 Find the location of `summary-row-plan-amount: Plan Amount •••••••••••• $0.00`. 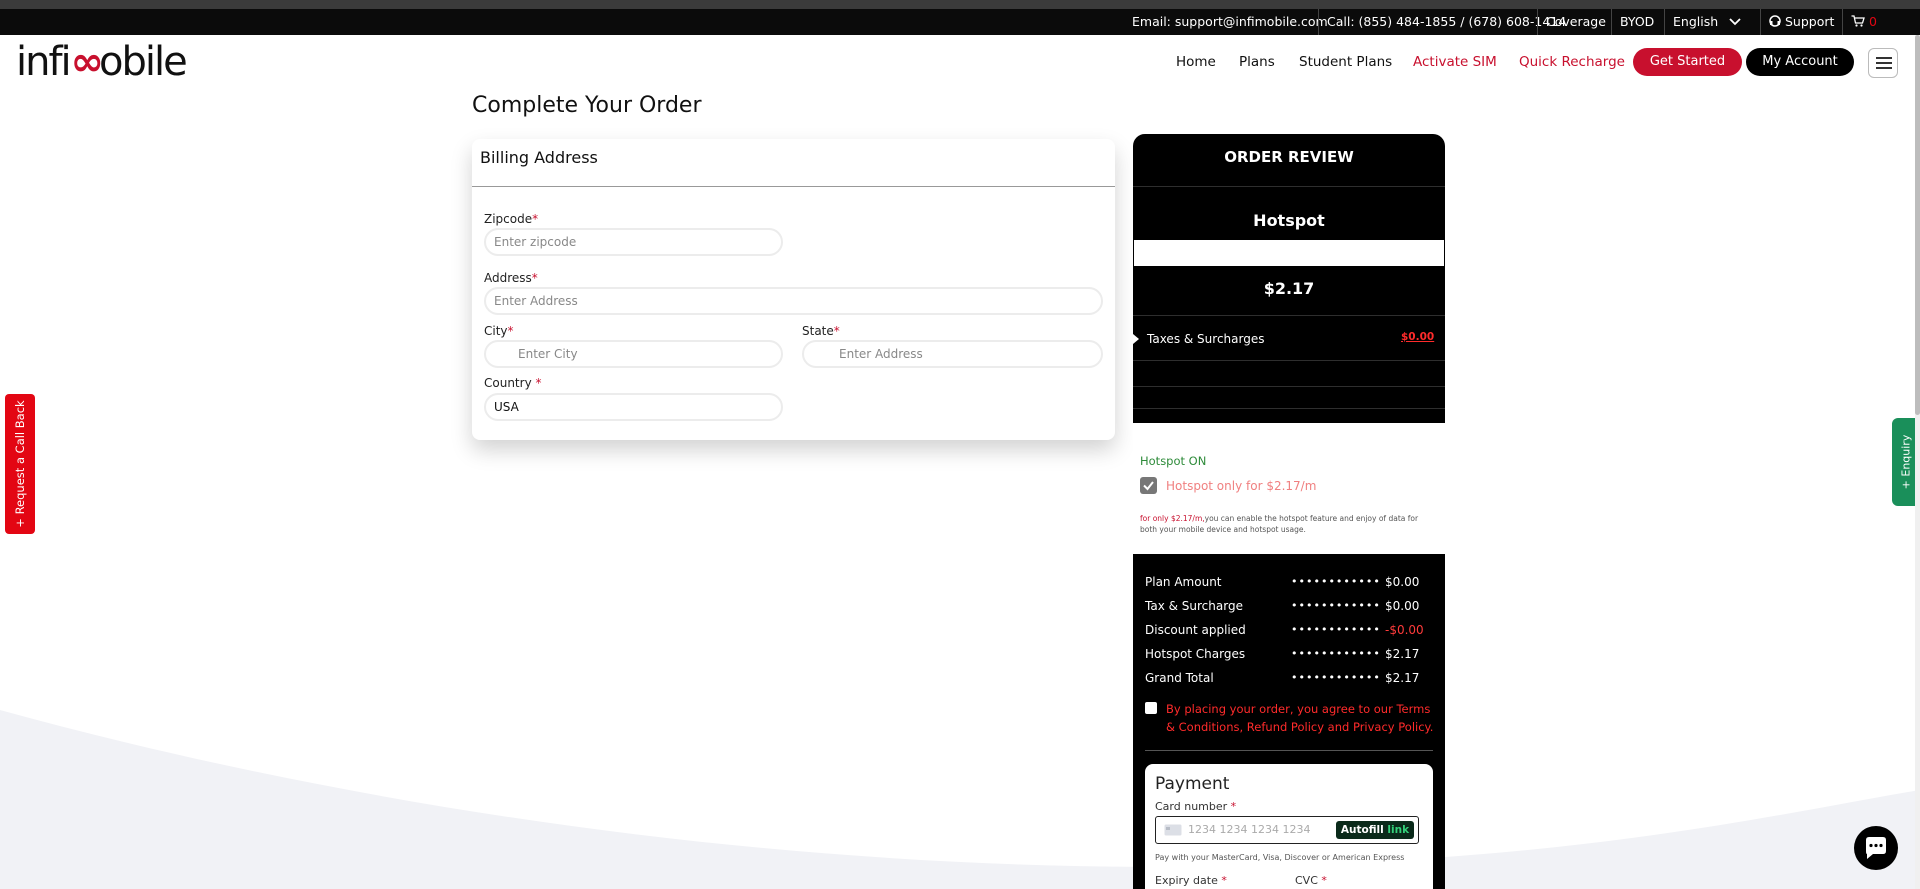

summary-row-plan-amount: Plan Amount •••••••••••• $0.00 is located at coordinates (1282, 582).